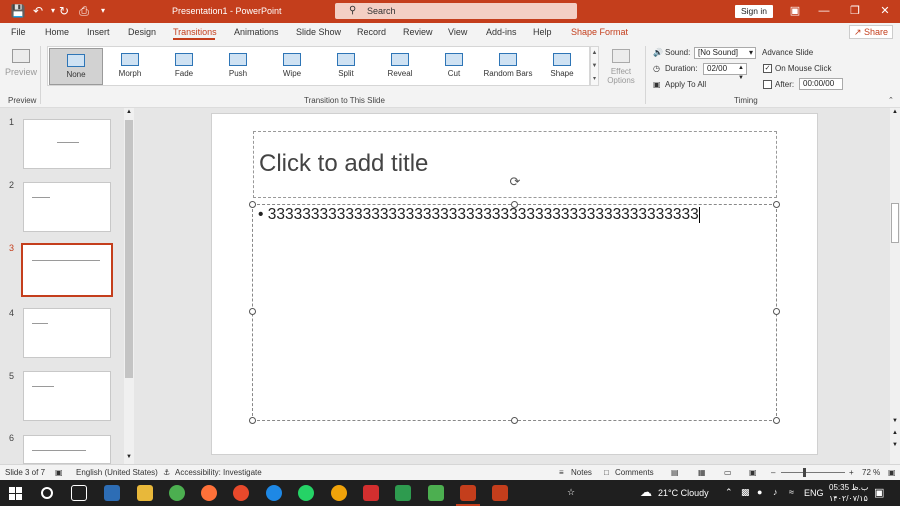 Image resolution: width=900 pixels, height=506 pixels. I want to click on after-checkbox, so click(767, 84).